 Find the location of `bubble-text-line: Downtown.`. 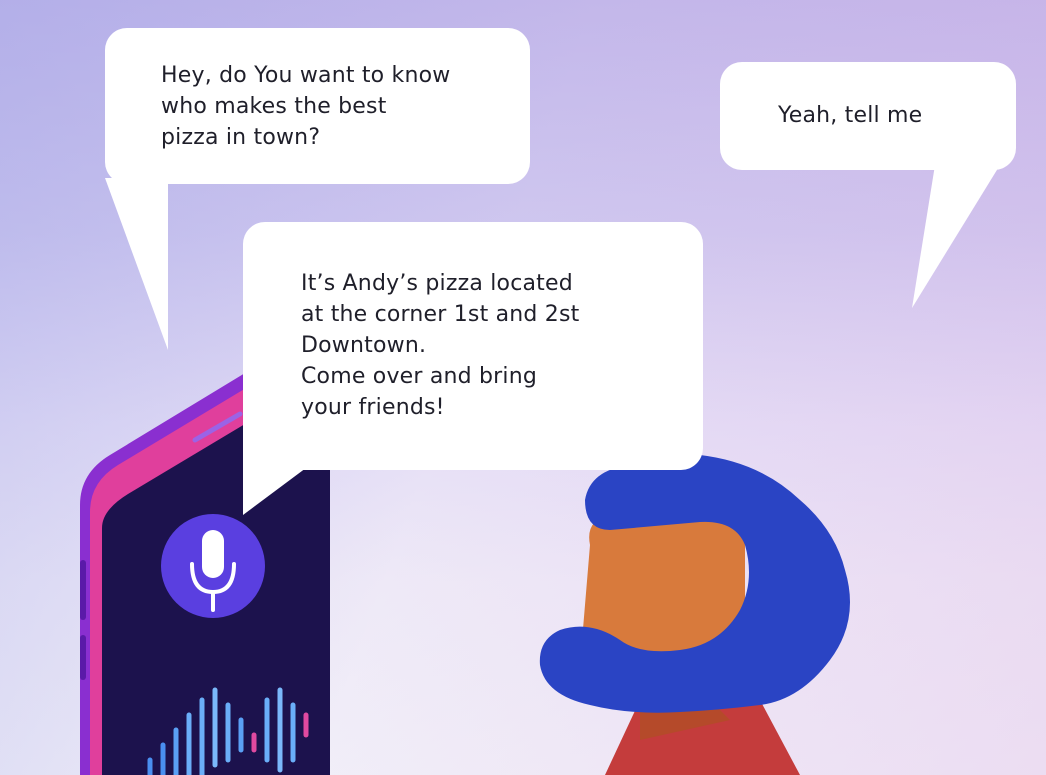

bubble-text-line: Downtown. is located at coordinates (364, 345).